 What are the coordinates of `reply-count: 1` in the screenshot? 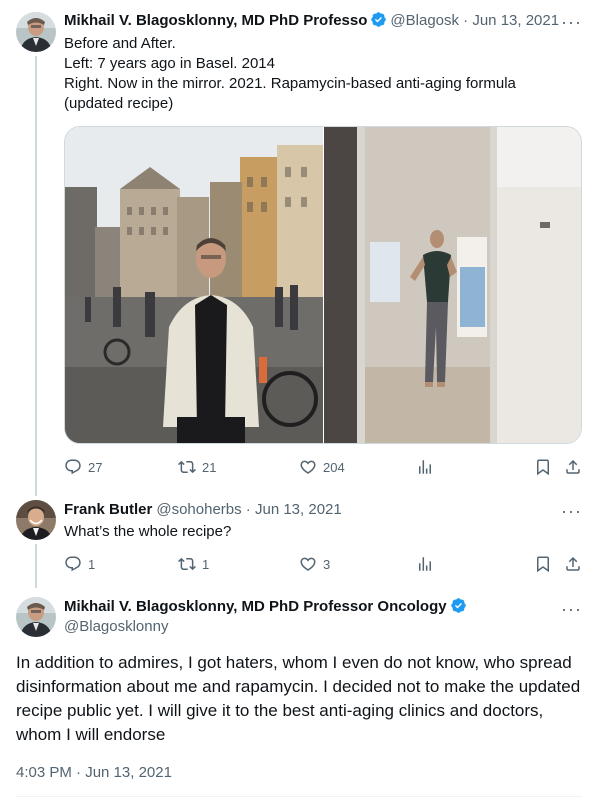 It's located at (92, 564).